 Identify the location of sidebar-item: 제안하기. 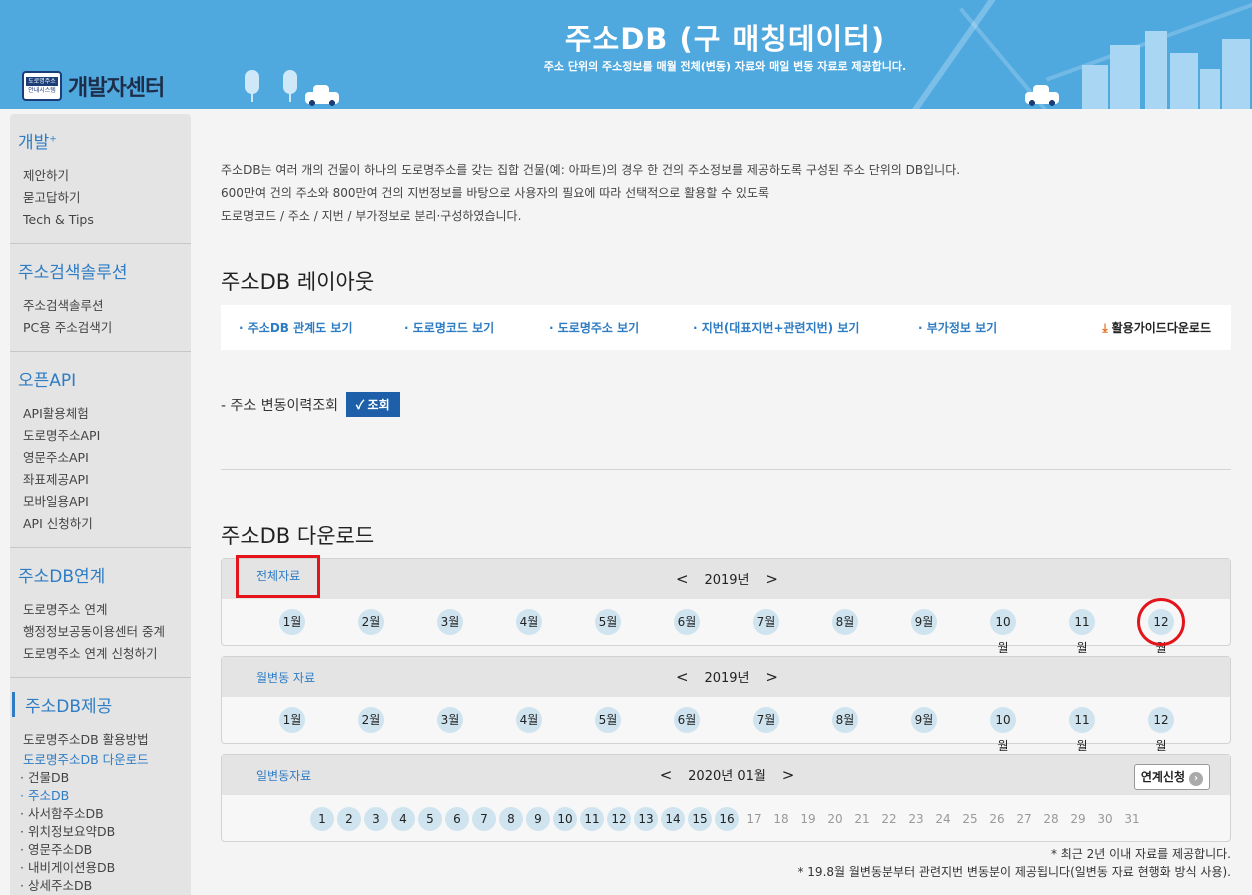
(100, 176).